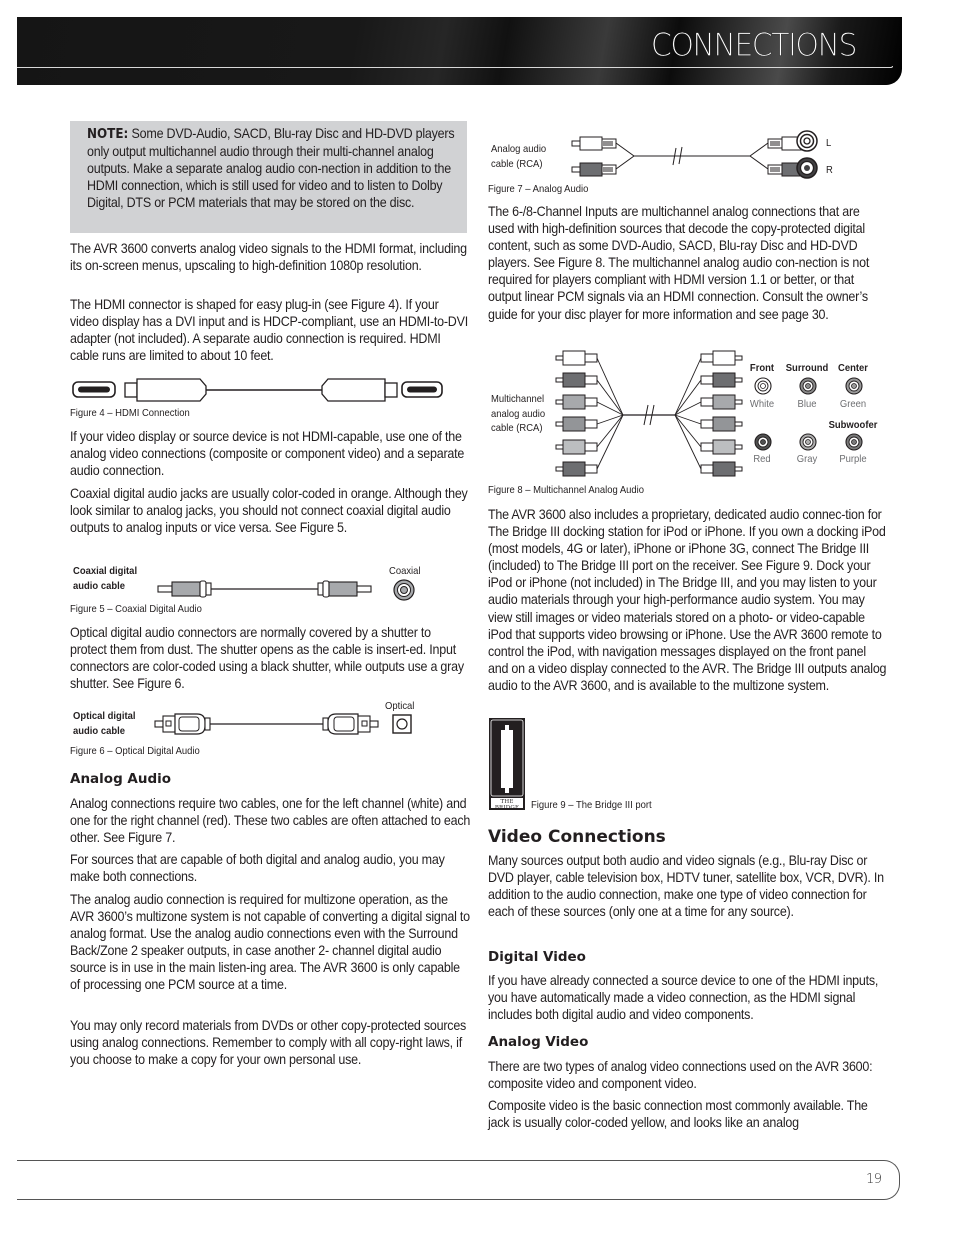  What do you see at coordinates (121, 779) in the screenshot?
I see `analog-audio-heading: Analog Audio` at bounding box center [121, 779].